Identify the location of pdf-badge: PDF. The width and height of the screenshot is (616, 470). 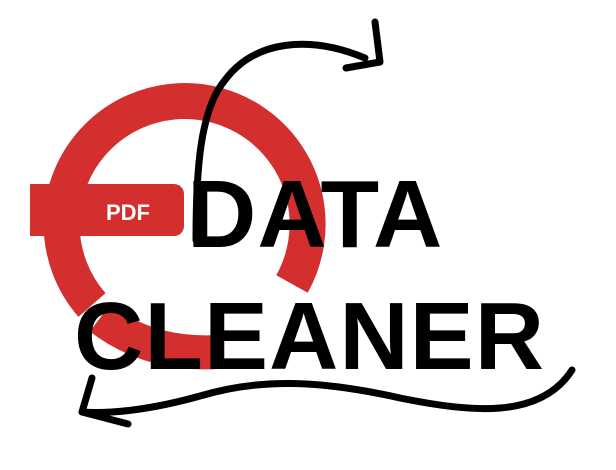
(107, 210).